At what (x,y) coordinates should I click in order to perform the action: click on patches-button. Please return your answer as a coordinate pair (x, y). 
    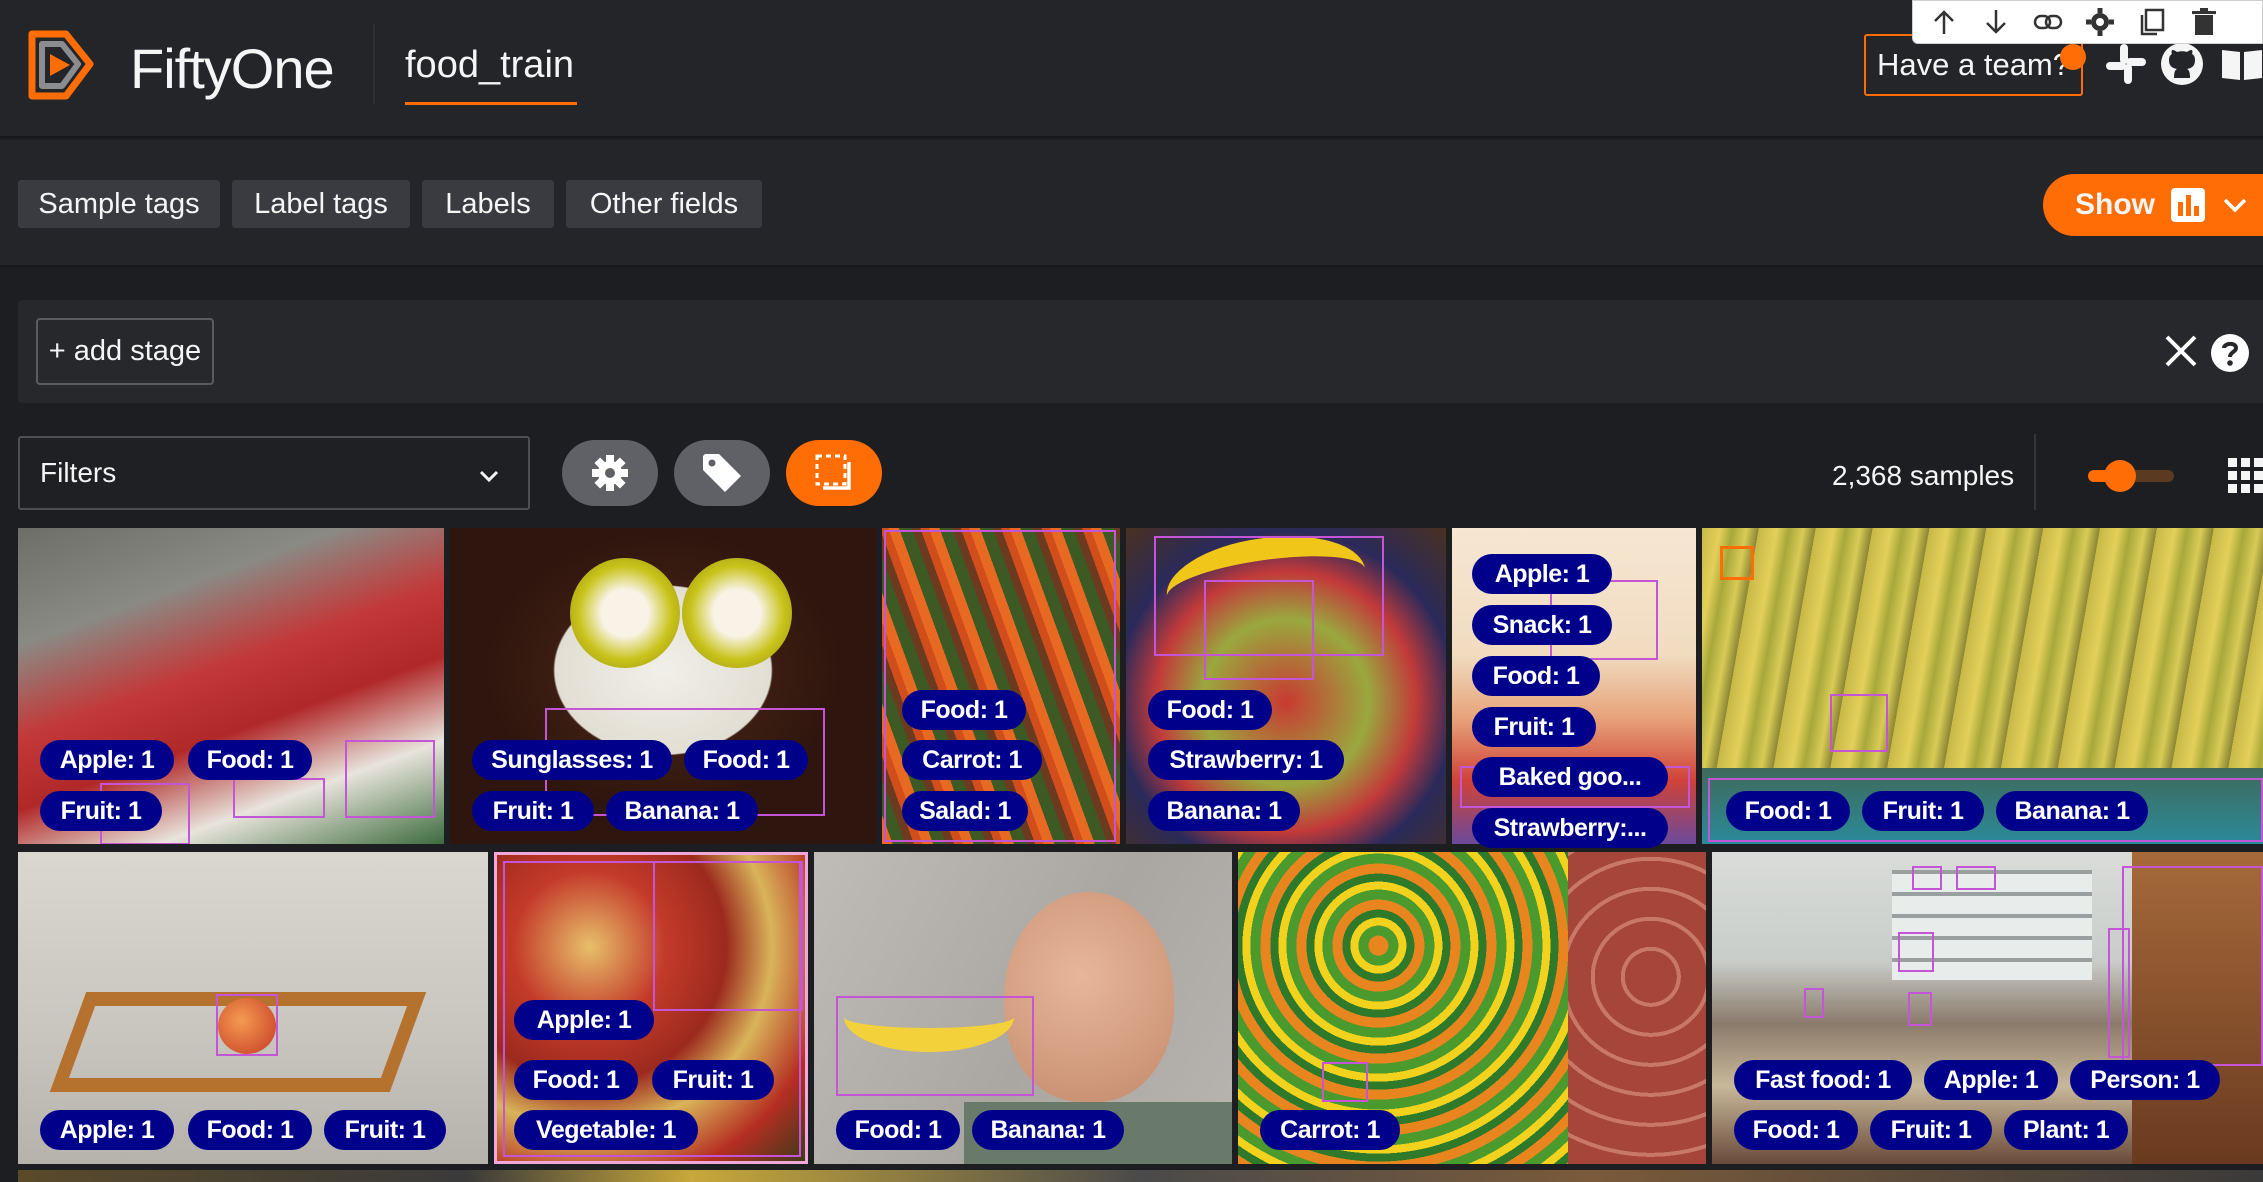
    Looking at the image, I should click on (834, 473).